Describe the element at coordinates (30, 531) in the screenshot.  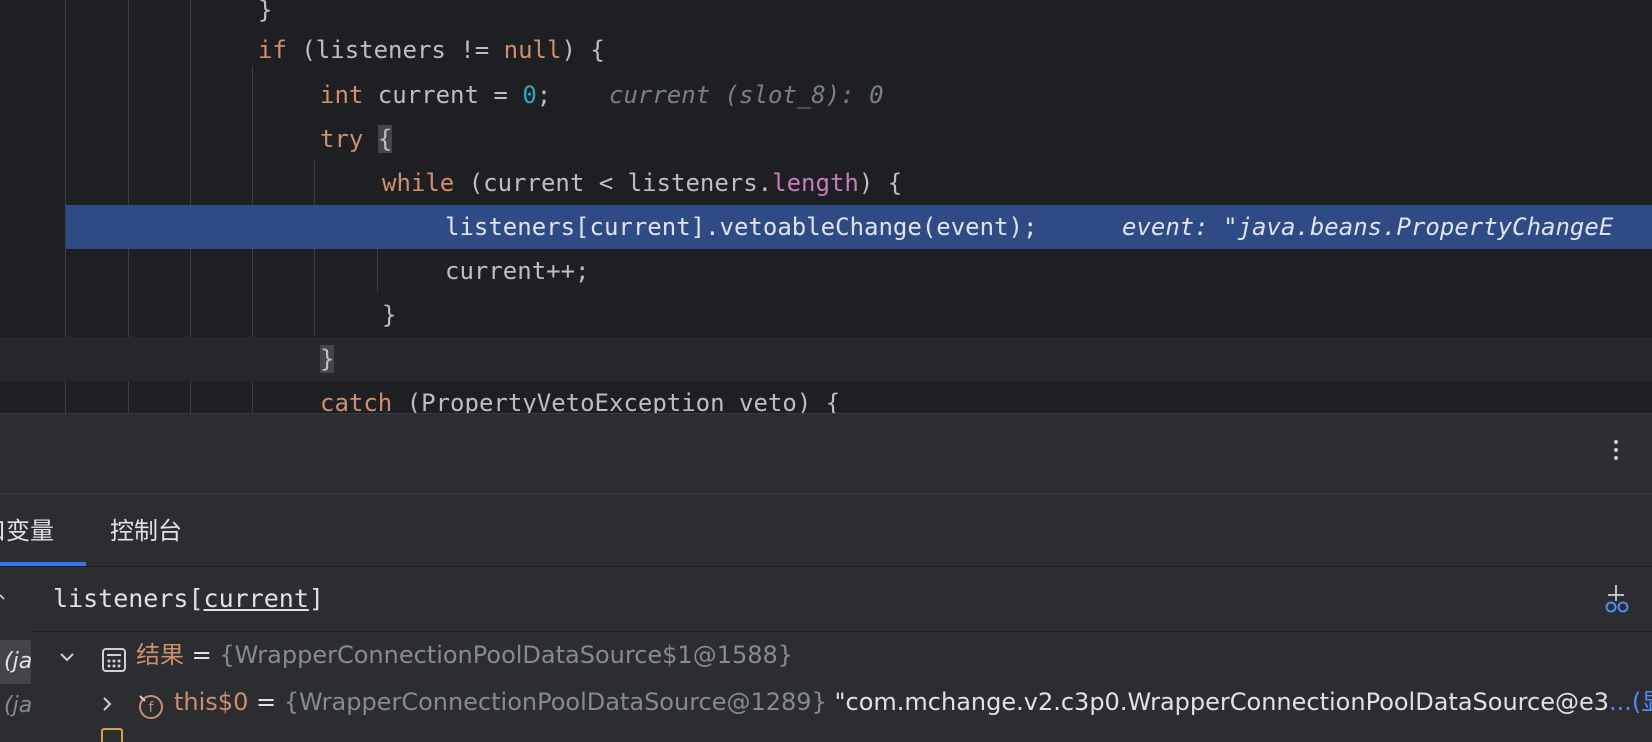
I see `tab-label-text: 变量` at that location.